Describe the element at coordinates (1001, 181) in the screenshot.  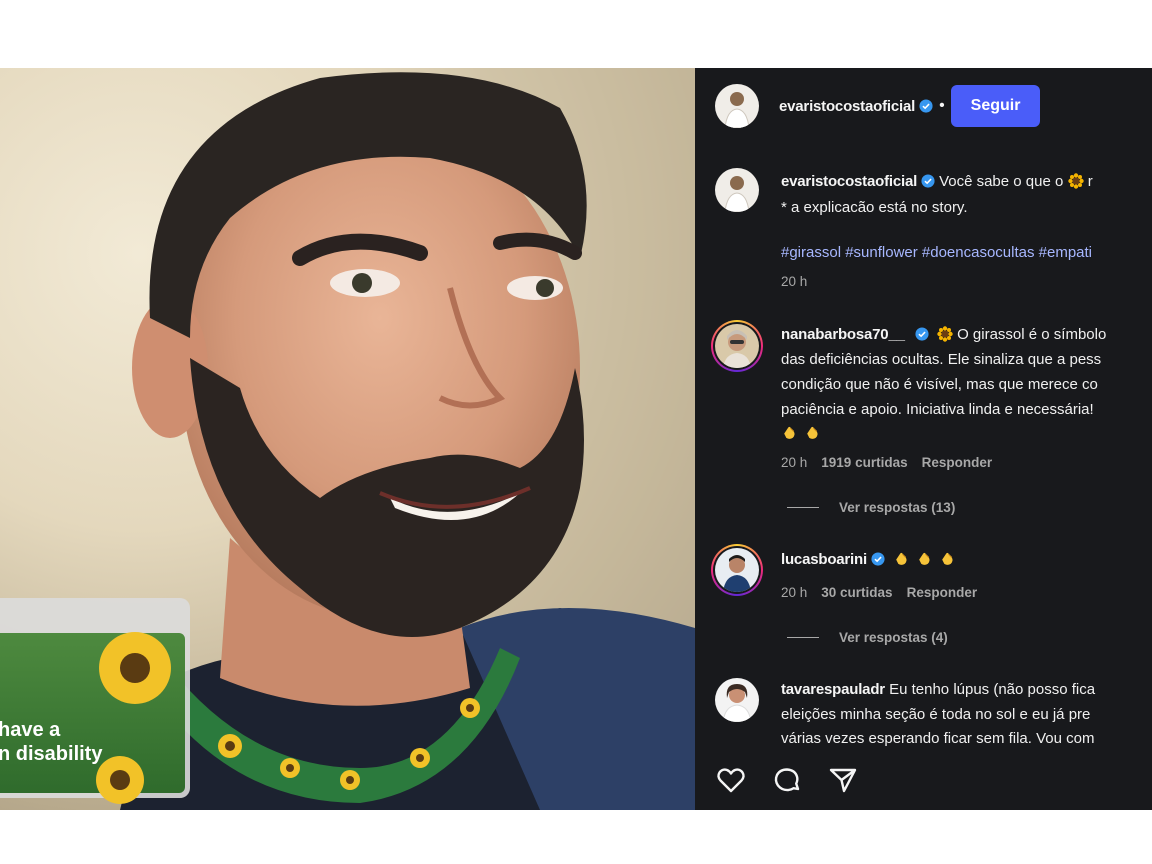
I see `caption-text: Você sabe o que o` at that location.